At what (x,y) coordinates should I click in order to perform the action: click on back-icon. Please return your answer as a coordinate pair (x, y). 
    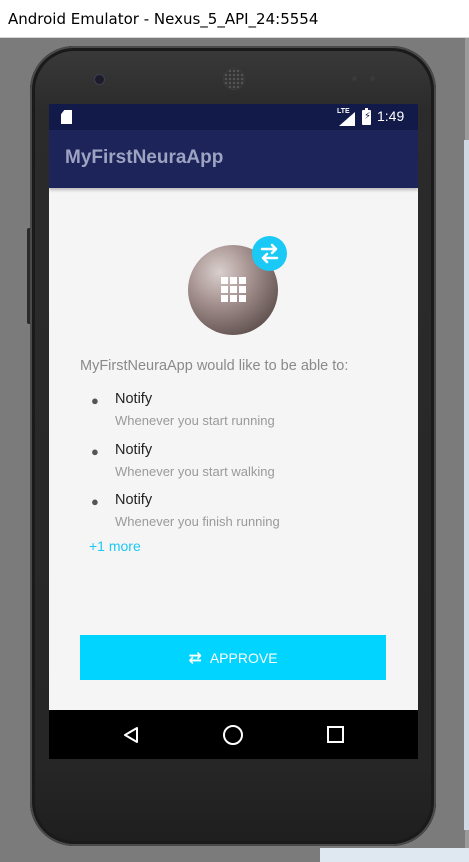
    Looking at the image, I should click on (131, 735).